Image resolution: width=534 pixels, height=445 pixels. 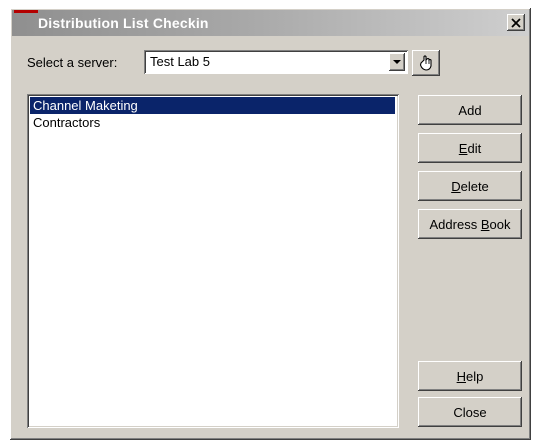 What do you see at coordinates (212, 105) in the screenshot?
I see `list-item: Channel Maketing` at bounding box center [212, 105].